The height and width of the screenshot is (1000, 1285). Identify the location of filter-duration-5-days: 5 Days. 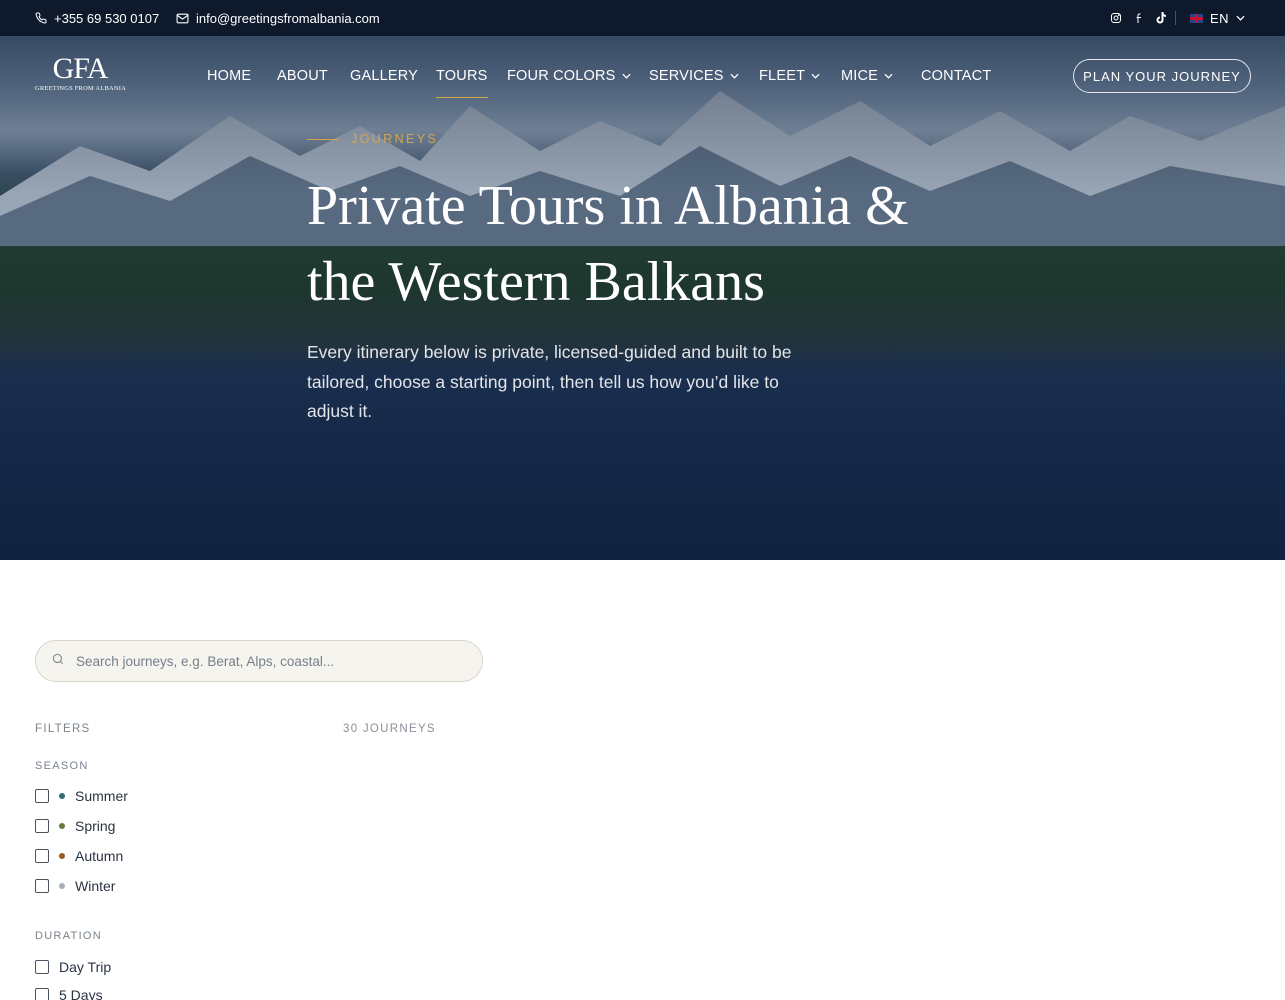
(69, 992).